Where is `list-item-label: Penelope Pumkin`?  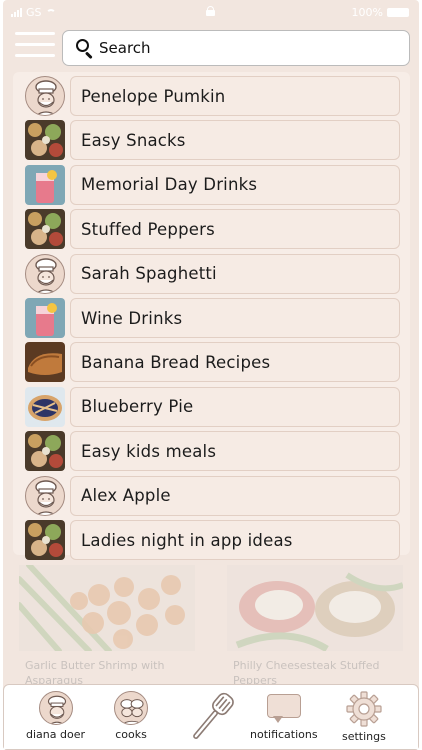
list-item-label: Penelope Pumkin is located at coordinates (235, 96).